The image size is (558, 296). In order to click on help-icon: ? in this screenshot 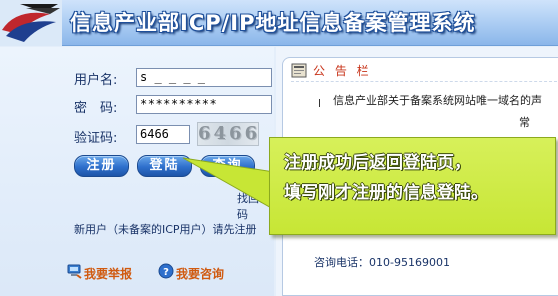, I will do `click(166, 271)`.